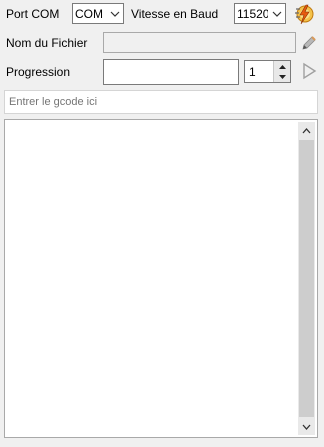 The height and width of the screenshot is (447, 324). Describe the element at coordinates (306, 130) in the screenshot. I see `scroll-up-icon` at that location.